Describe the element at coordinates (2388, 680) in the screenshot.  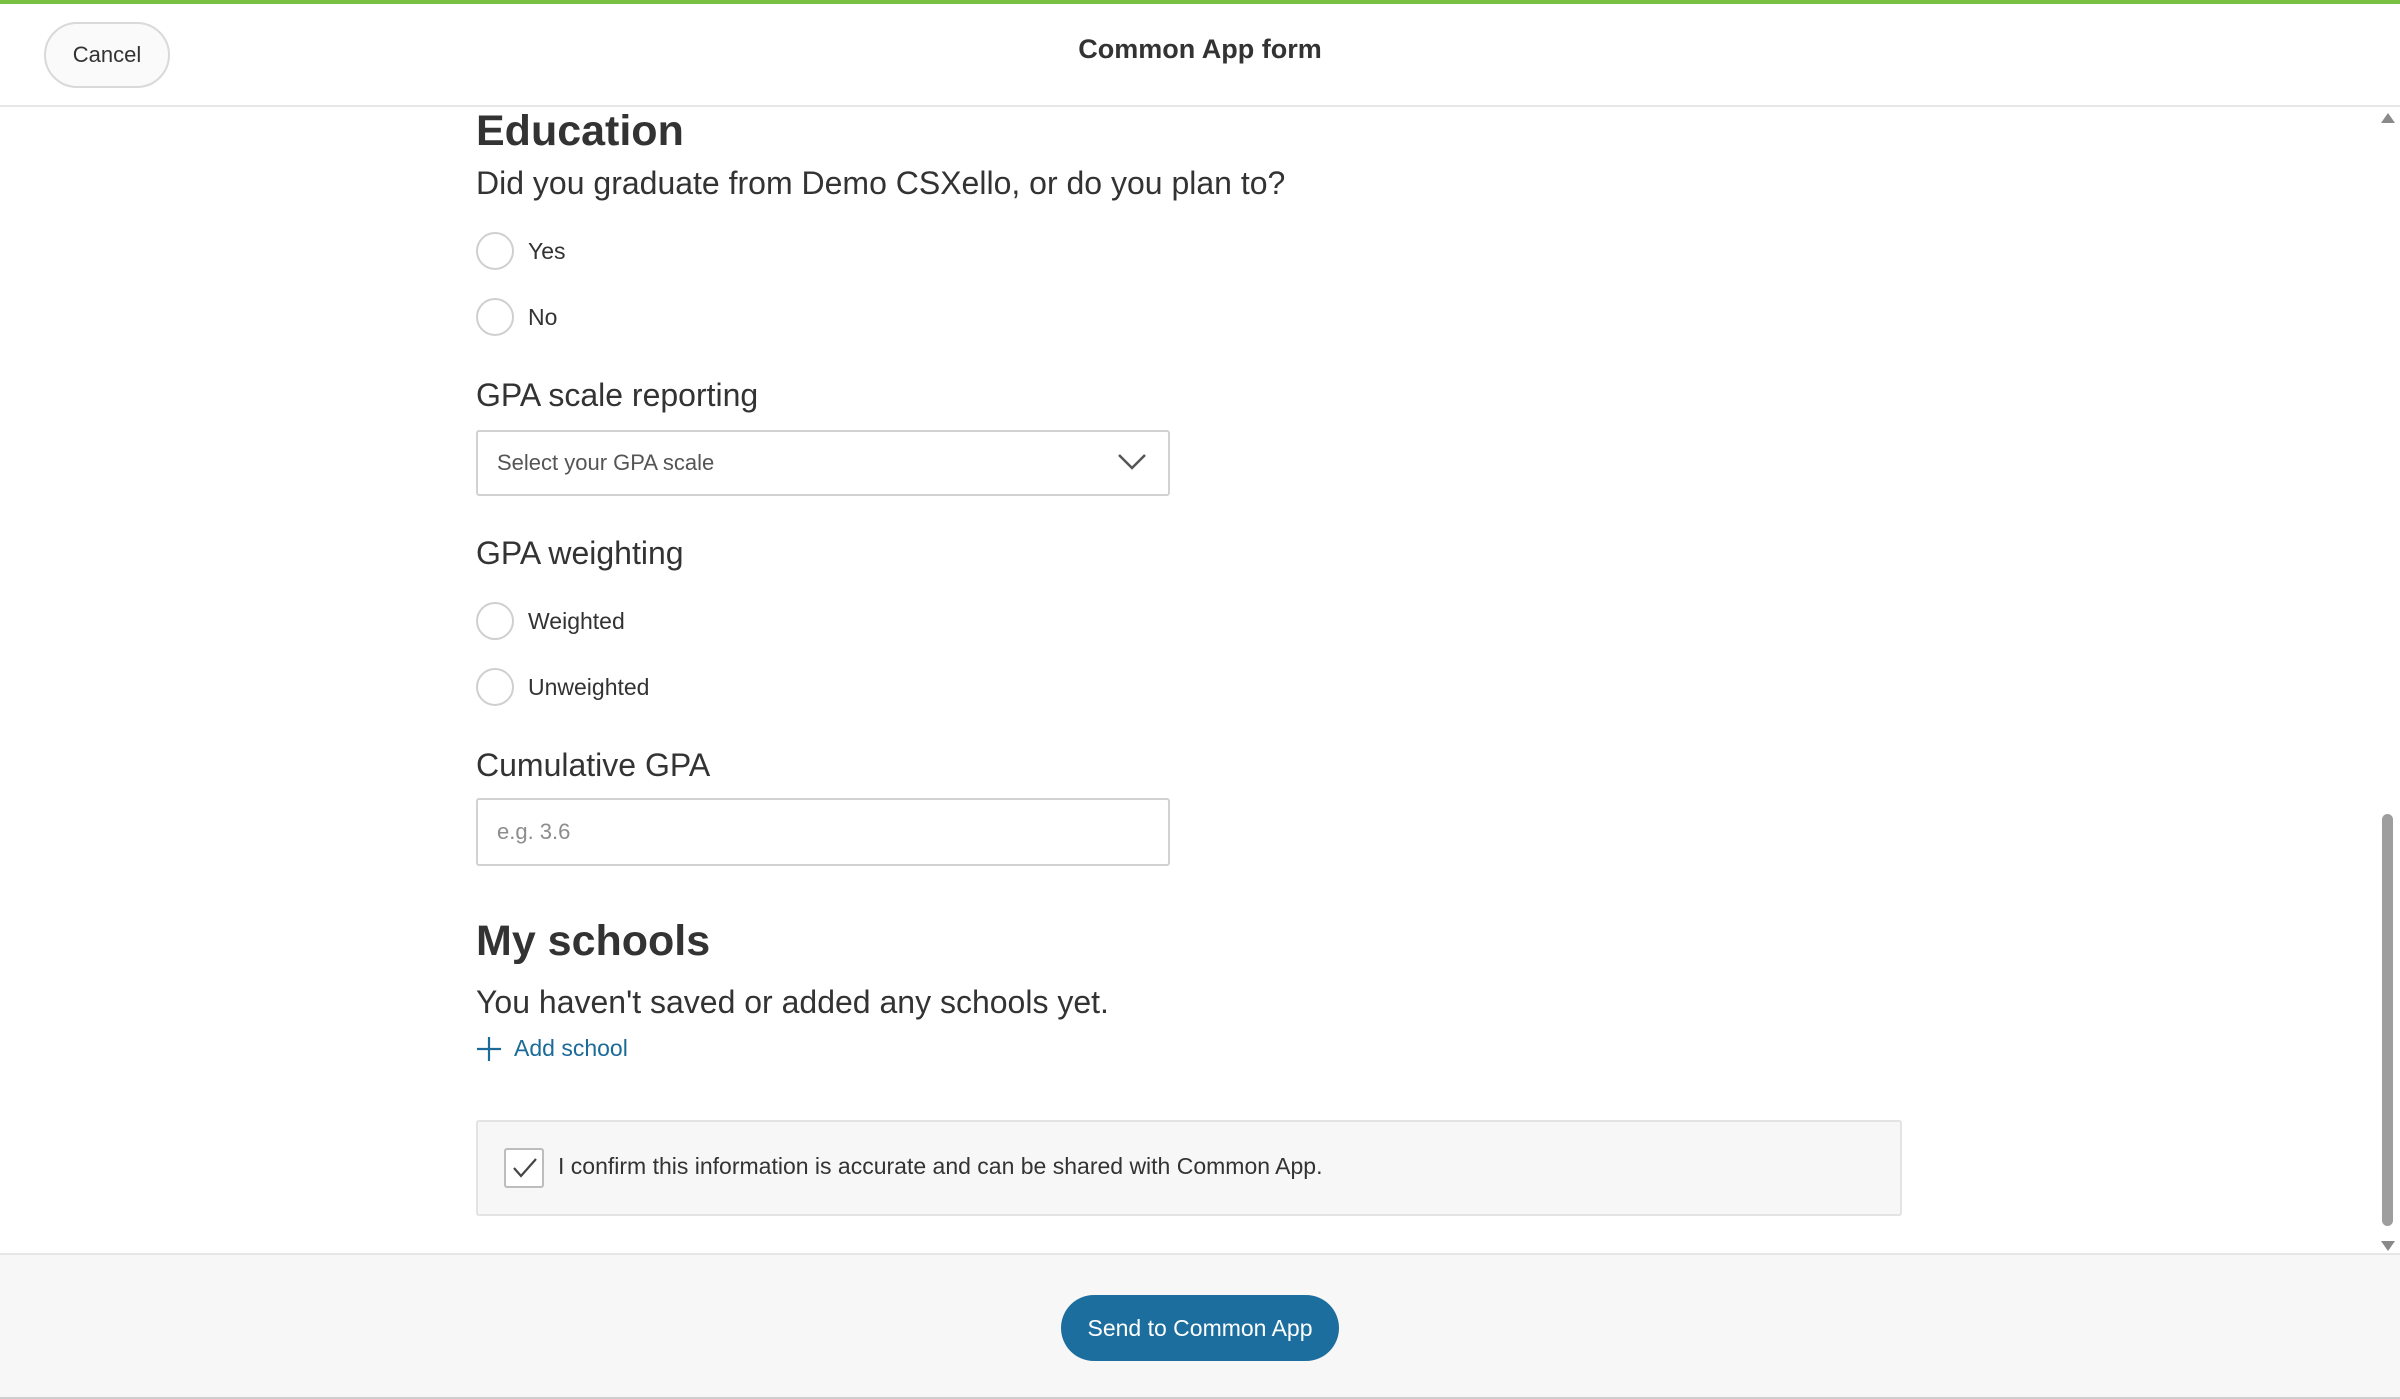
I see `scrollbar` at that location.